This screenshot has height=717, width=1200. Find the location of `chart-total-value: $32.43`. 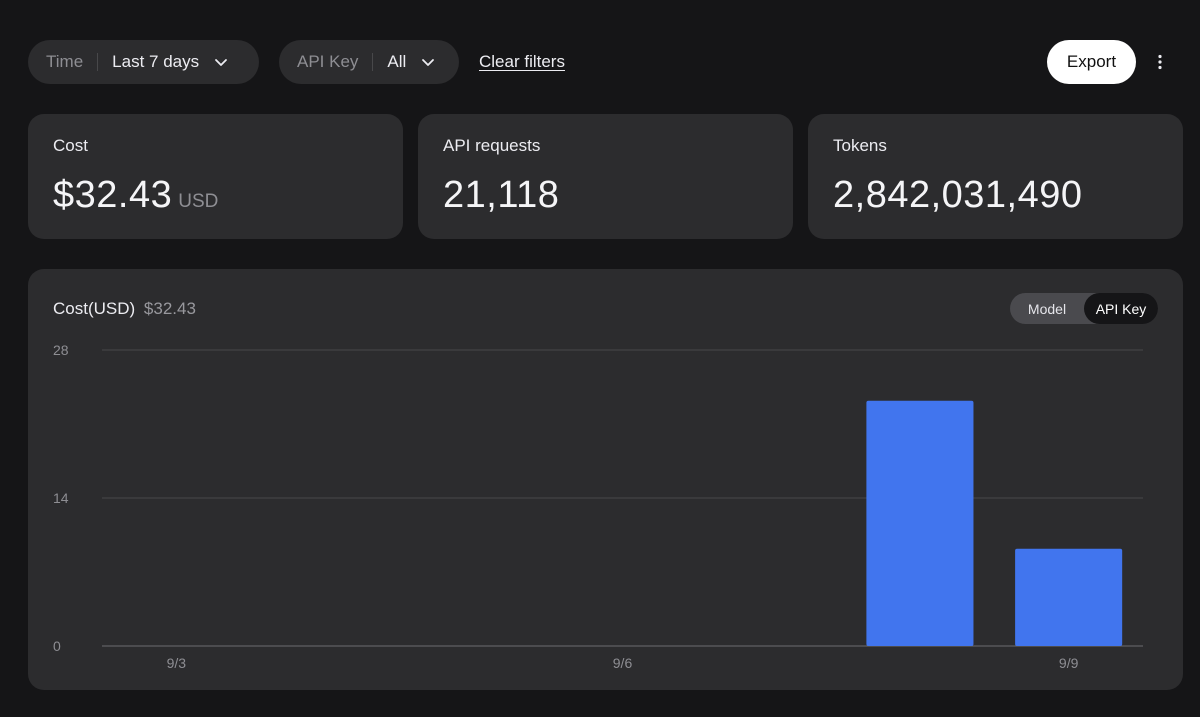

chart-total-value: $32.43 is located at coordinates (169, 308).